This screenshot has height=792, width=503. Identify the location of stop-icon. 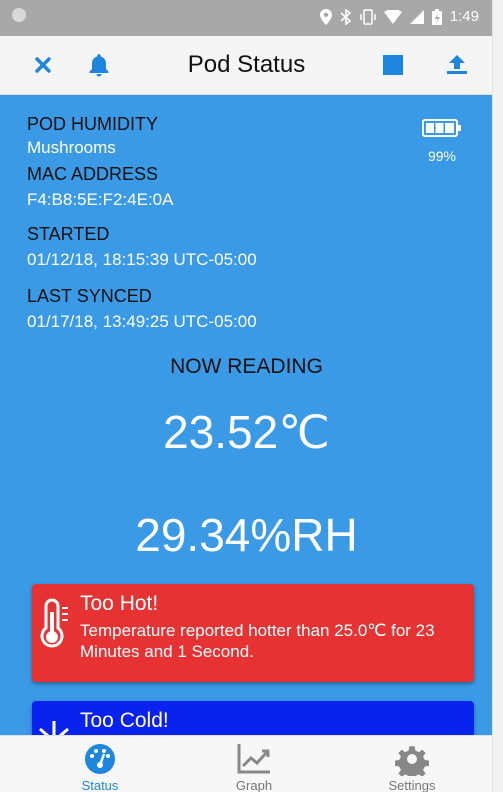
(393, 65).